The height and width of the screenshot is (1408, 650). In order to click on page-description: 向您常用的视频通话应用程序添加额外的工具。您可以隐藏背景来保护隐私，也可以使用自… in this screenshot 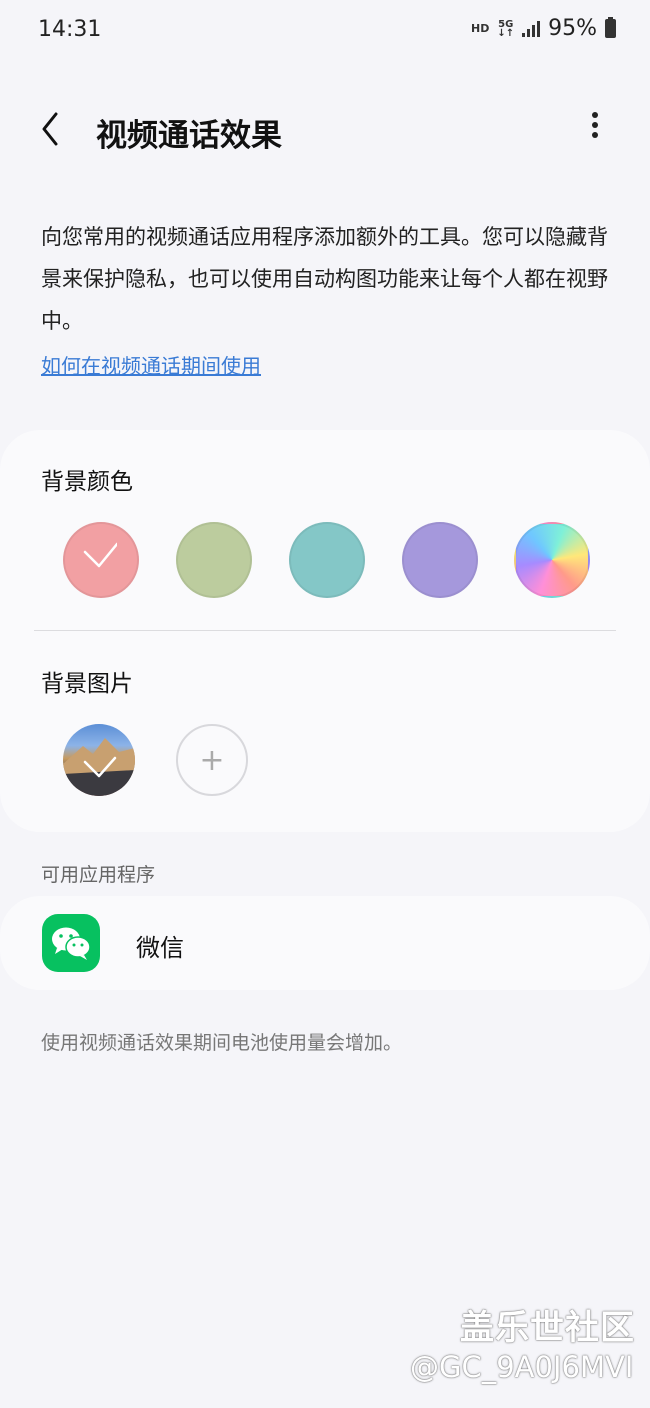, I will do `click(324, 279)`.